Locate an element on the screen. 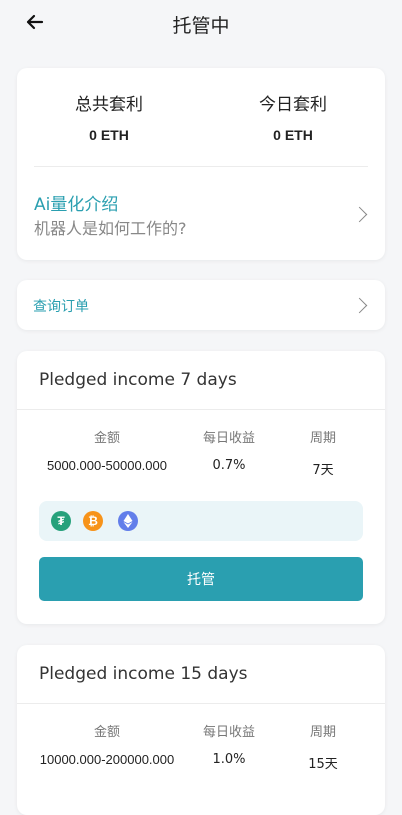 Image resolution: width=402 pixels, height=815 pixels. today-arbitrage-label: 今日套利 is located at coordinates (293, 105).